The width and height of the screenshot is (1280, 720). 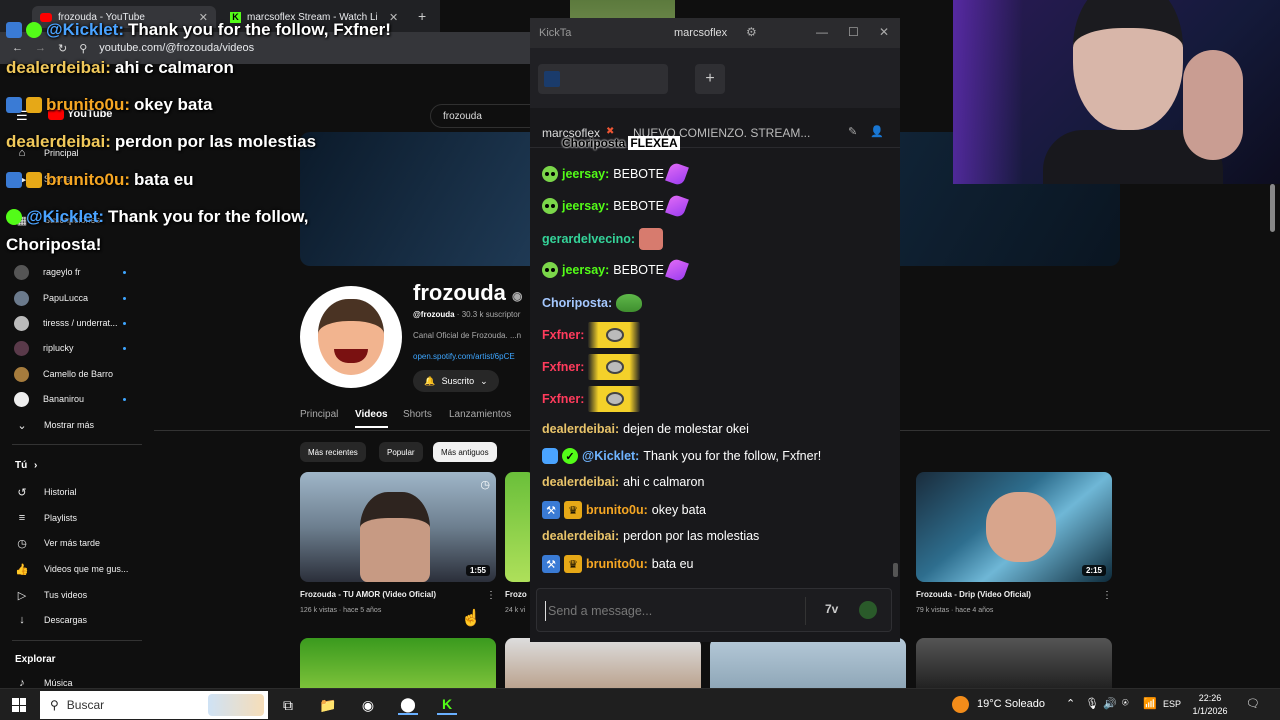 I want to click on tab-principal: Principal, so click(x=319, y=414).